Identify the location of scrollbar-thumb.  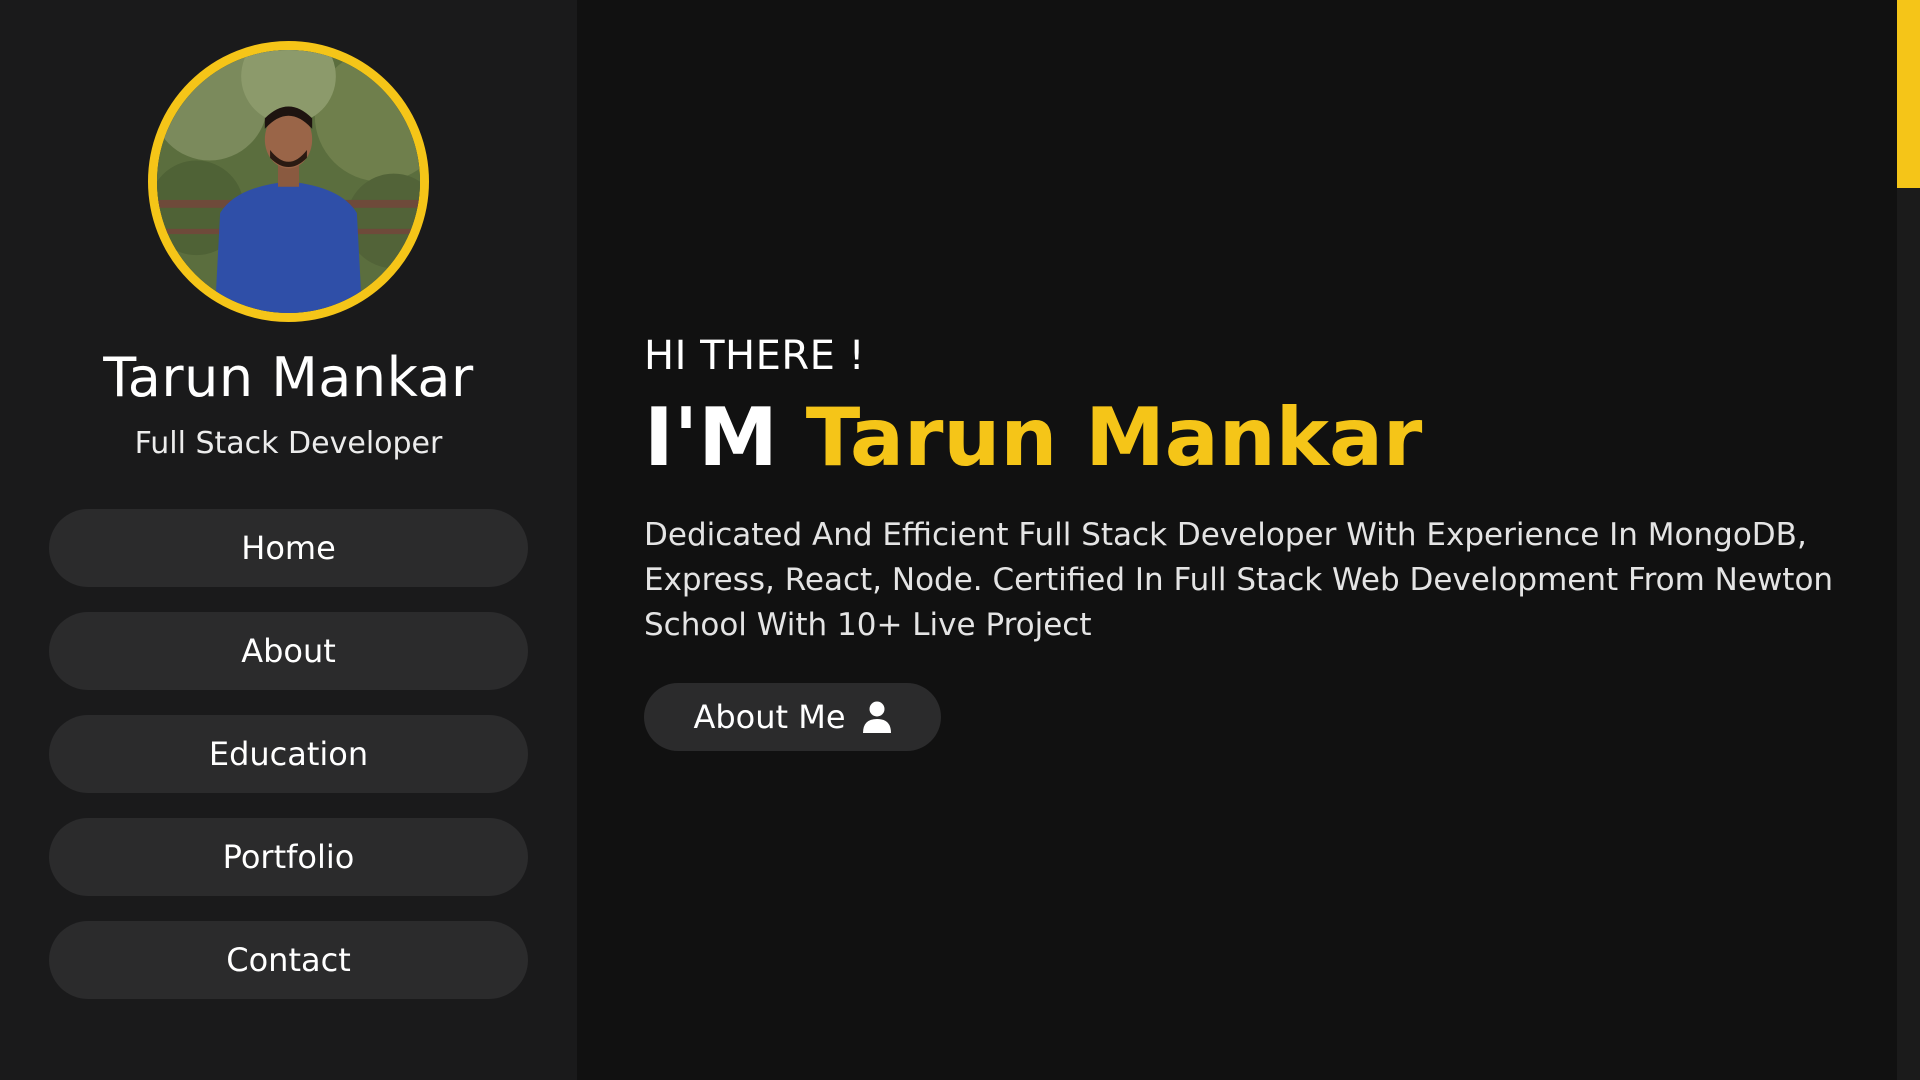
(1908, 94).